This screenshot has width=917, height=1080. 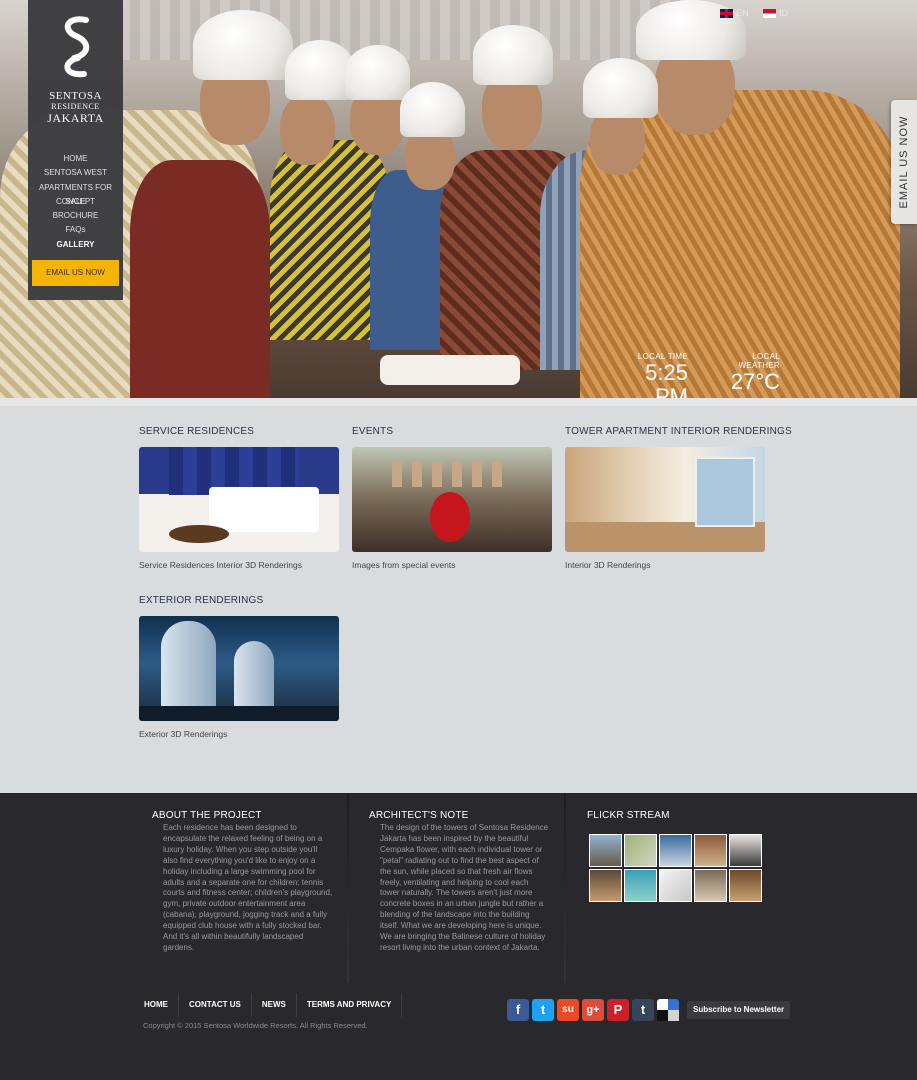 What do you see at coordinates (239, 434) in the screenshot?
I see `gallery-card-title: SERVICE RESIDENCES` at bounding box center [239, 434].